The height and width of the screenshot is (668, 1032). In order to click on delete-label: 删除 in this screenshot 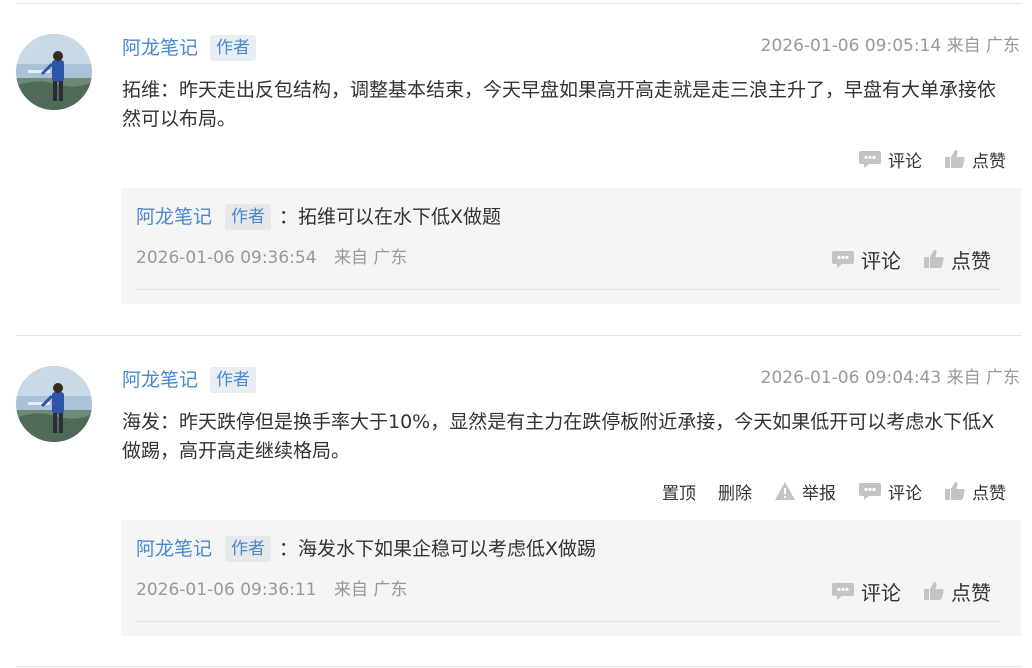, I will do `click(735, 493)`.